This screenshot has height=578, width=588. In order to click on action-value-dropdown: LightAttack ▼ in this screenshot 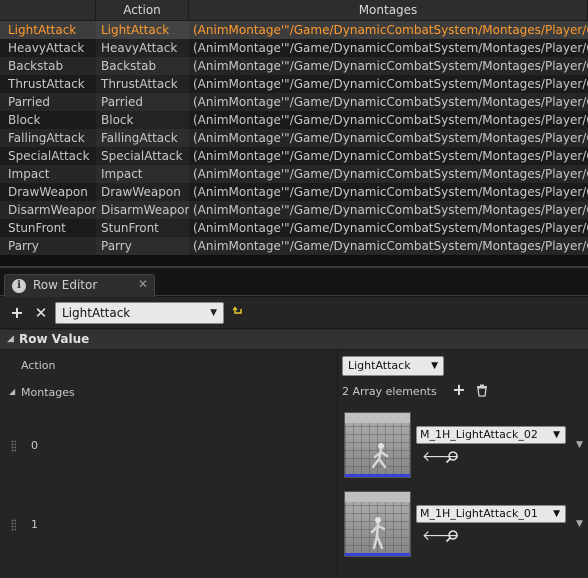, I will do `click(393, 366)`.